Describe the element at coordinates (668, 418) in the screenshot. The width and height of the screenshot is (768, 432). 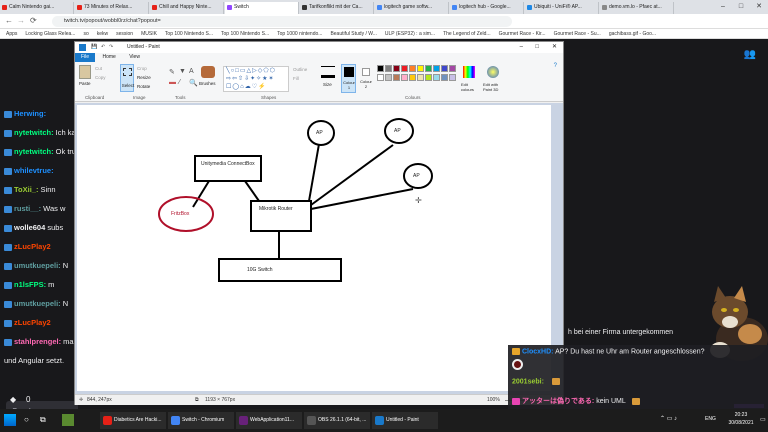
I see `tray-icons: ⌃ ▭ ♪` at that location.